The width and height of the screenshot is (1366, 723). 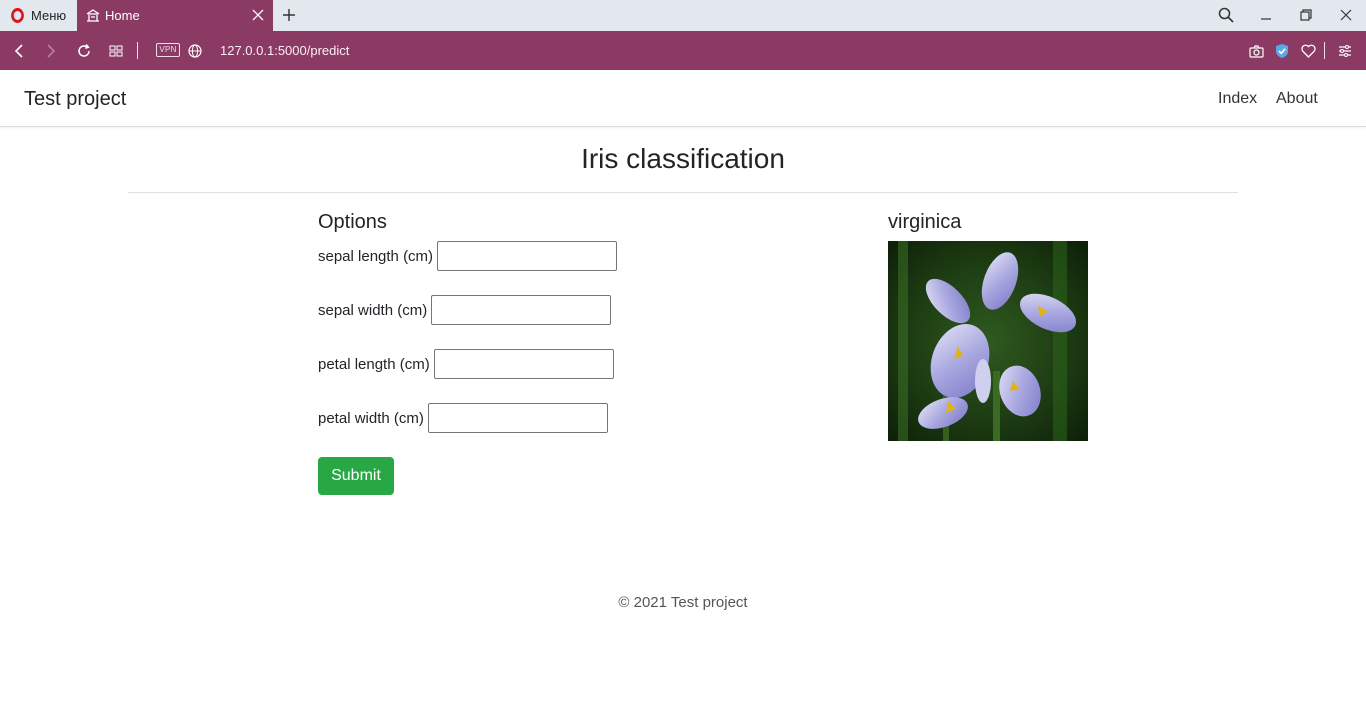 What do you see at coordinates (75, 99) in the screenshot?
I see `navbar-brand: Test project` at bounding box center [75, 99].